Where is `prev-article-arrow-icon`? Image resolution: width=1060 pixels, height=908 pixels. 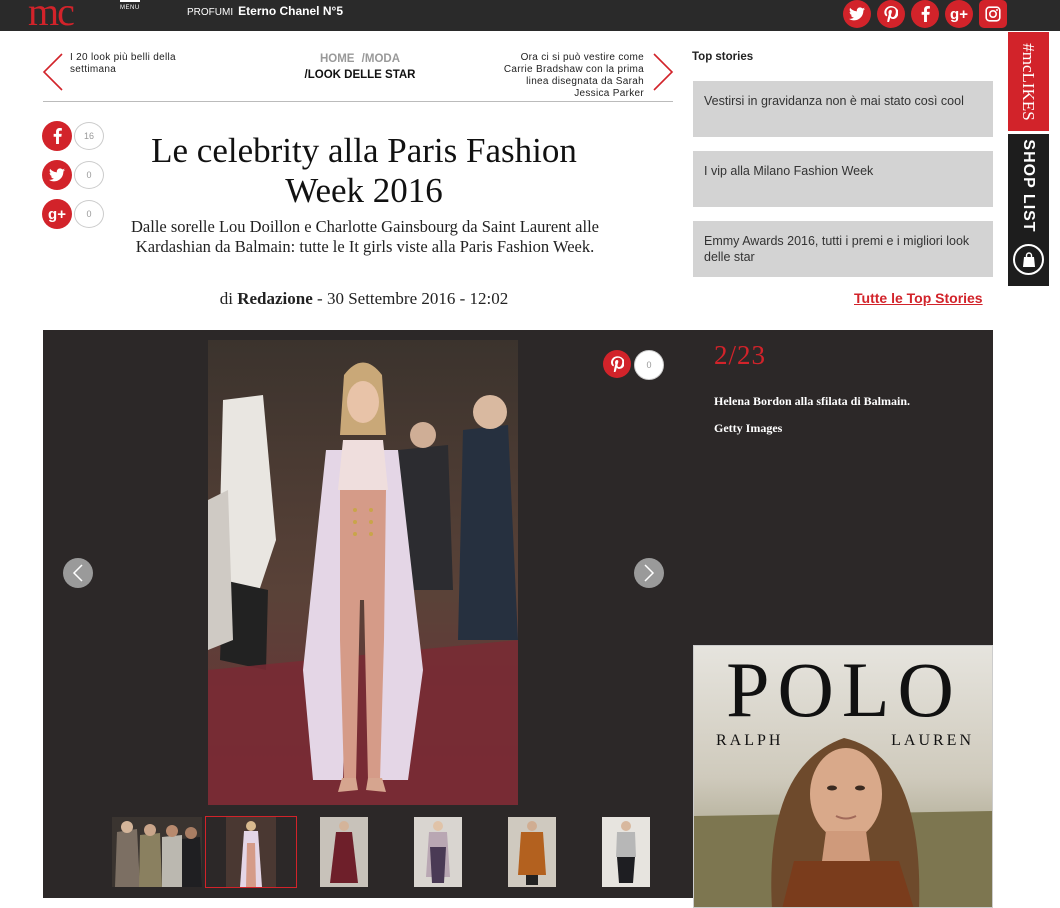 prev-article-arrow-icon is located at coordinates (53, 72).